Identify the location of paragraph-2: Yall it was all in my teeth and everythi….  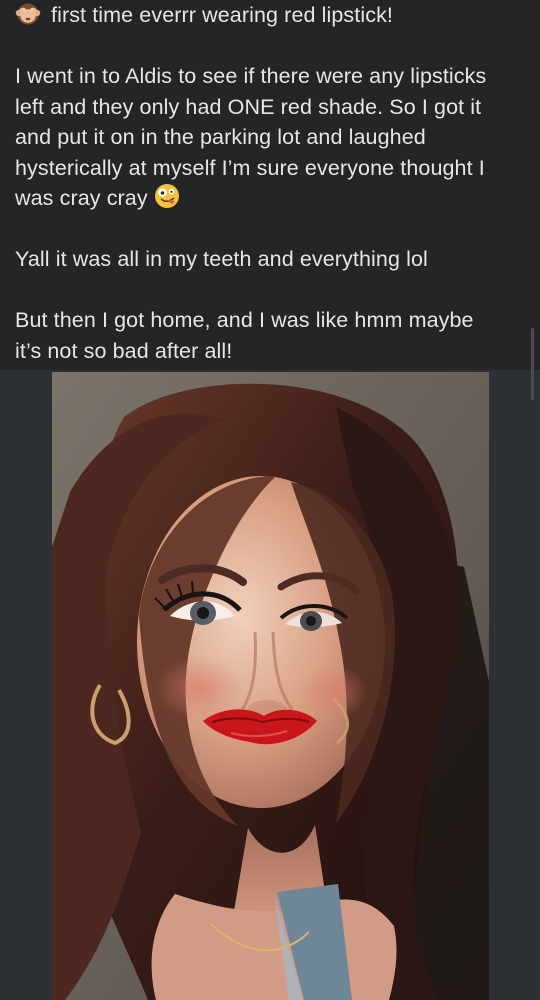
(221, 259).